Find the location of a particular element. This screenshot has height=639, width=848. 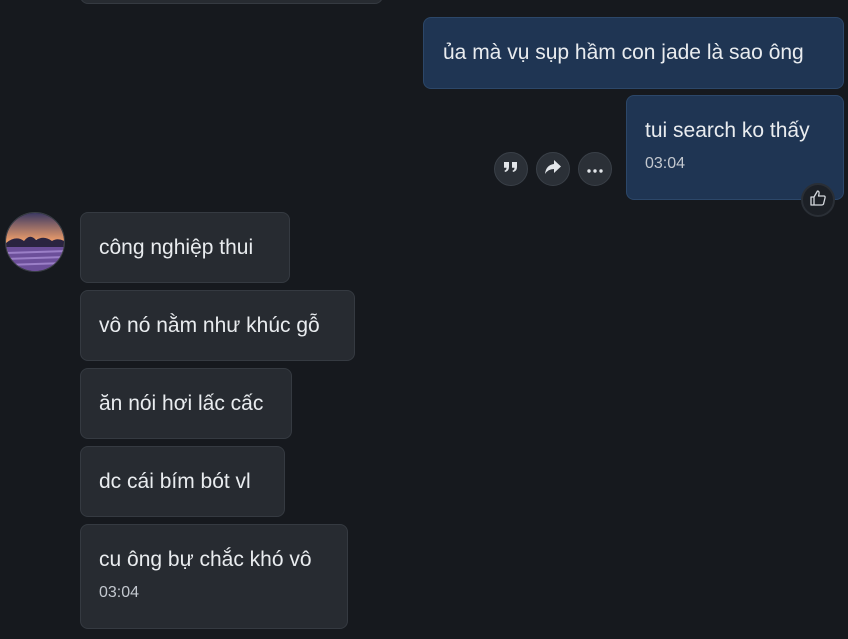

message-text: vô nó nằm như khúc gỗ is located at coordinates (209, 325).